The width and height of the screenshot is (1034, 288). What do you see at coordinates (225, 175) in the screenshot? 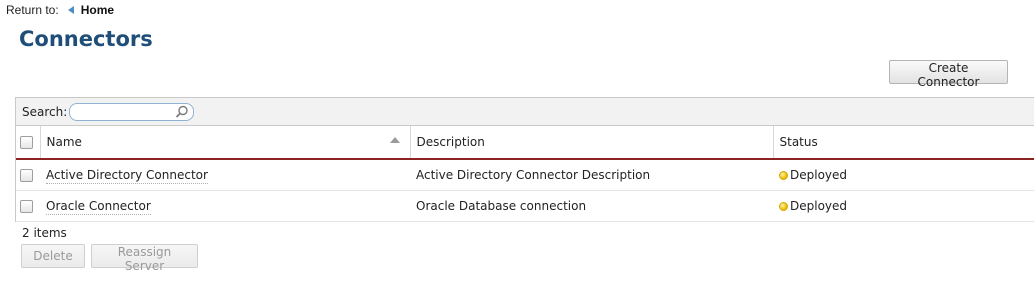
I see `name-cell: Active Directory Connector` at bounding box center [225, 175].